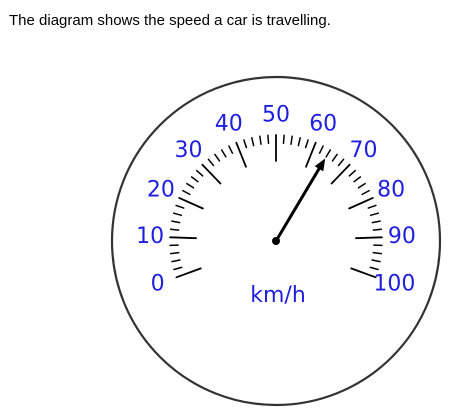 The image size is (468, 417). Describe the element at coordinates (150, 236) in the screenshot. I see `scale-label-10: 10` at that location.